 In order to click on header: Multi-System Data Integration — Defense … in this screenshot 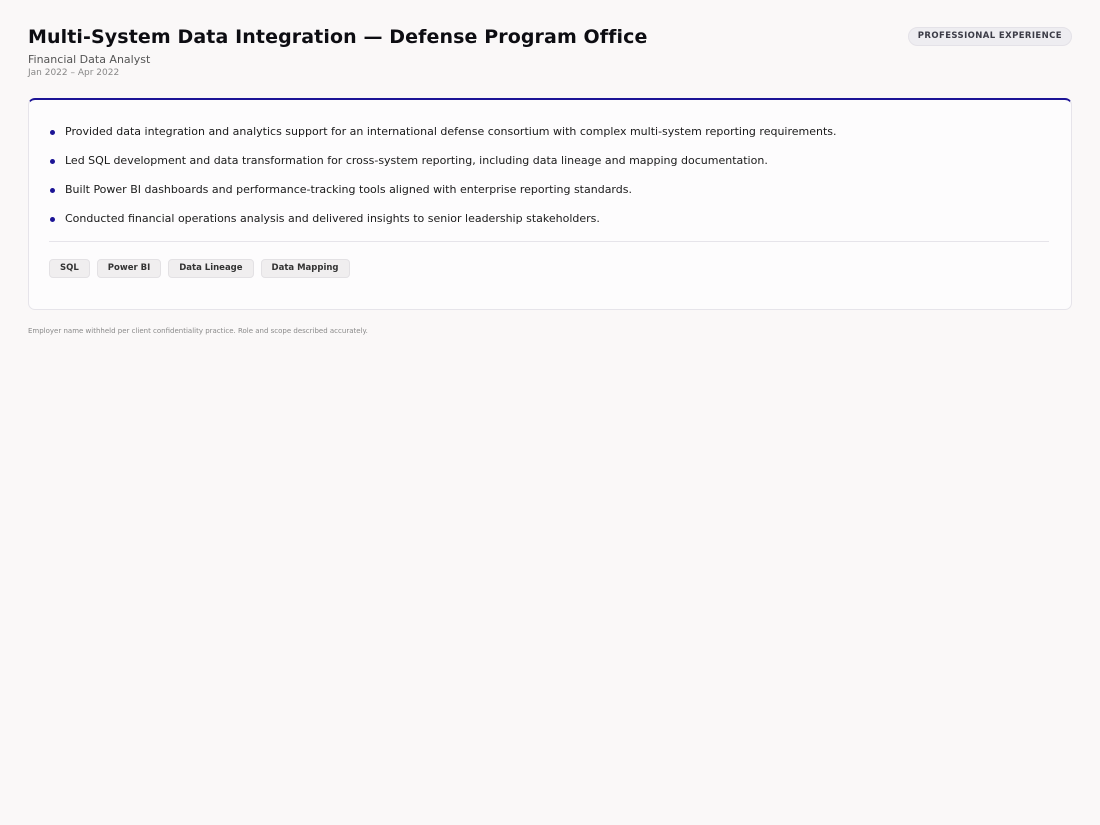, I will do `click(550, 62)`.